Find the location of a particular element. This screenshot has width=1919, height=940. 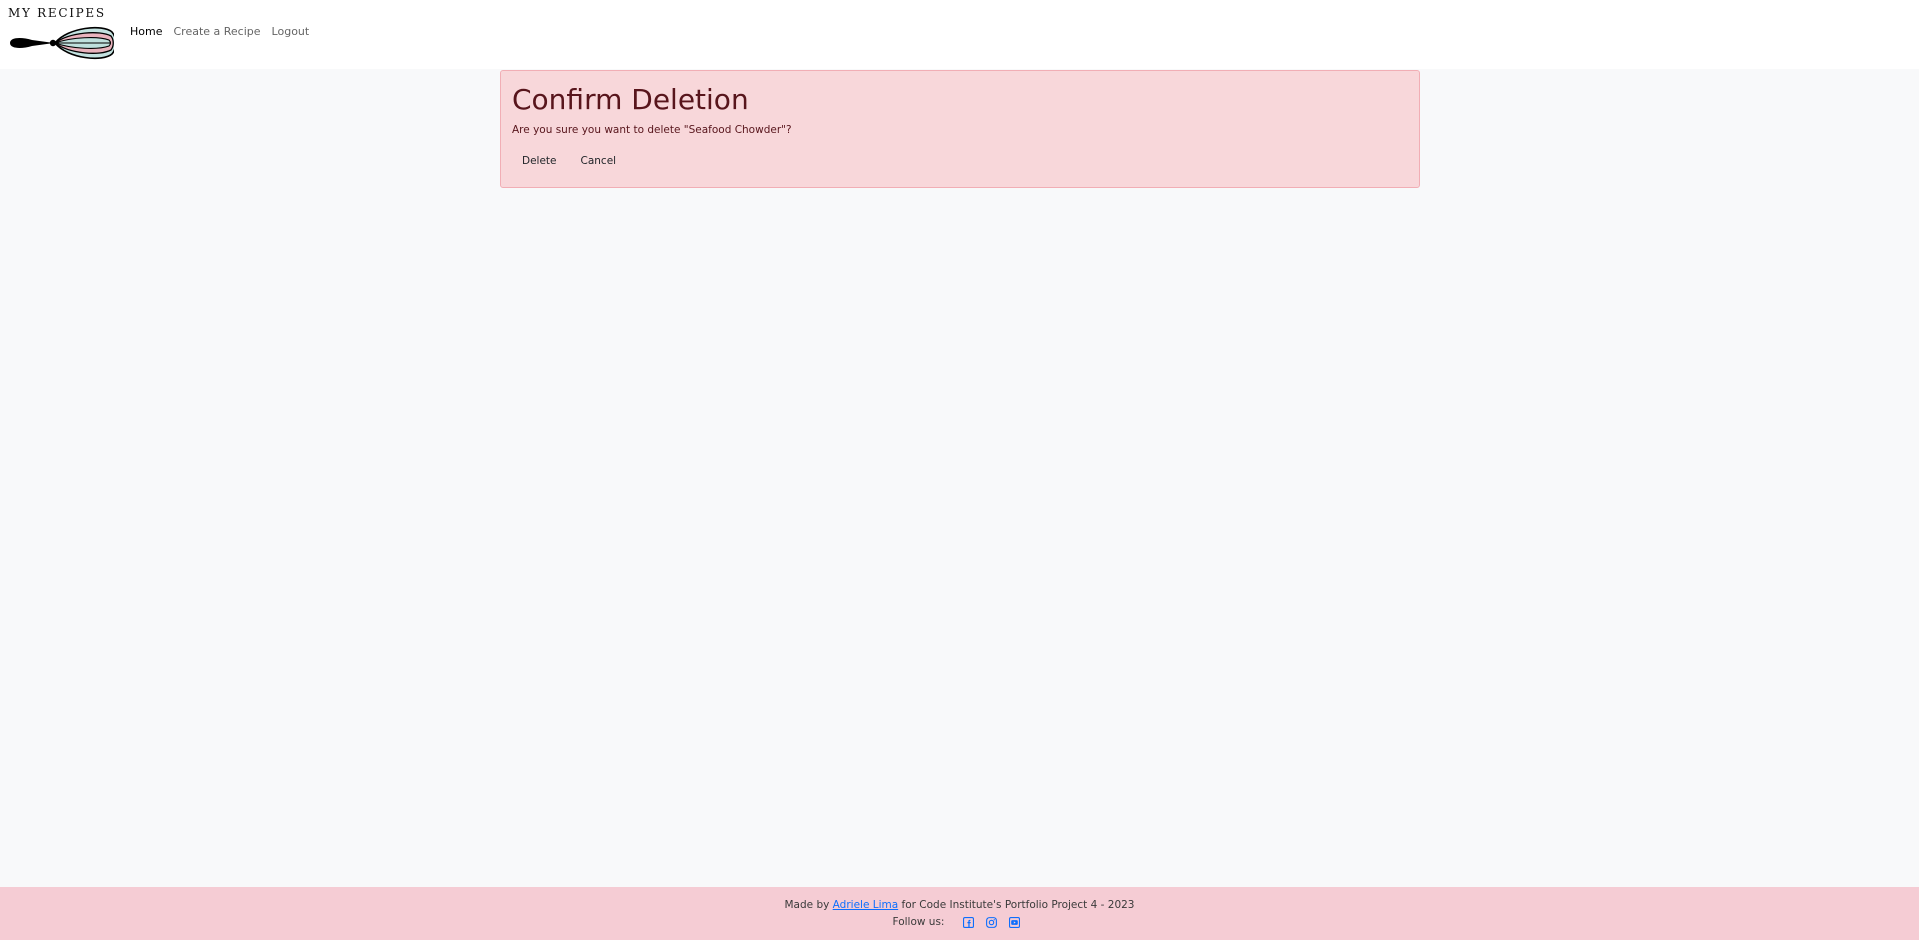

navbar: MY RECIPES Home Create a Recipe Logout is located at coordinates (959, 34).